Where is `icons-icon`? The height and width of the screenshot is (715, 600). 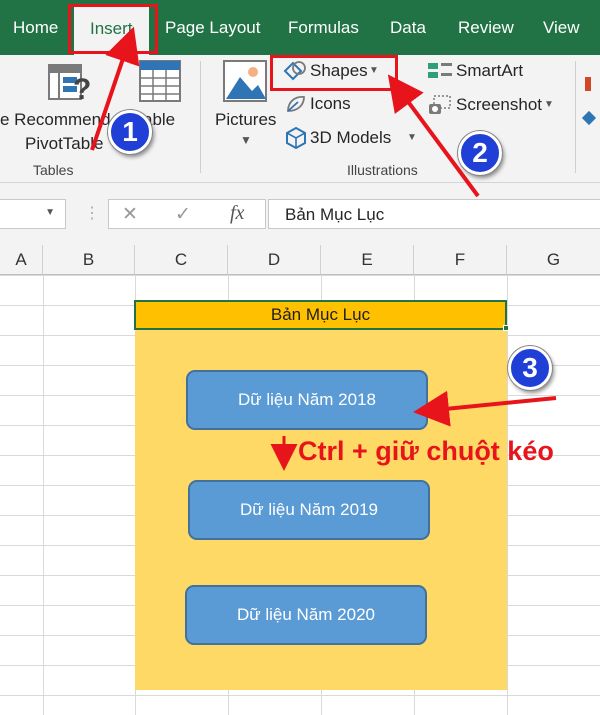 icons-icon is located at coordinates (296, 104).